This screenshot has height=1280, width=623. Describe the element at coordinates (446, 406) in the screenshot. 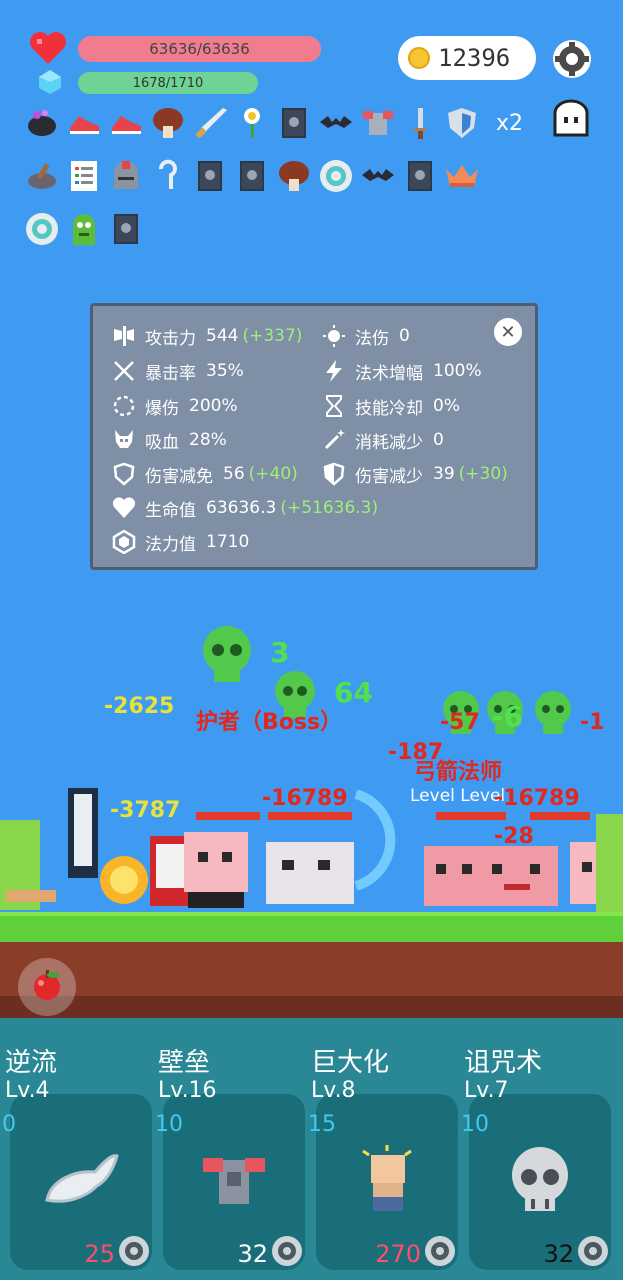

I see `stat-value: 0%` at that location.